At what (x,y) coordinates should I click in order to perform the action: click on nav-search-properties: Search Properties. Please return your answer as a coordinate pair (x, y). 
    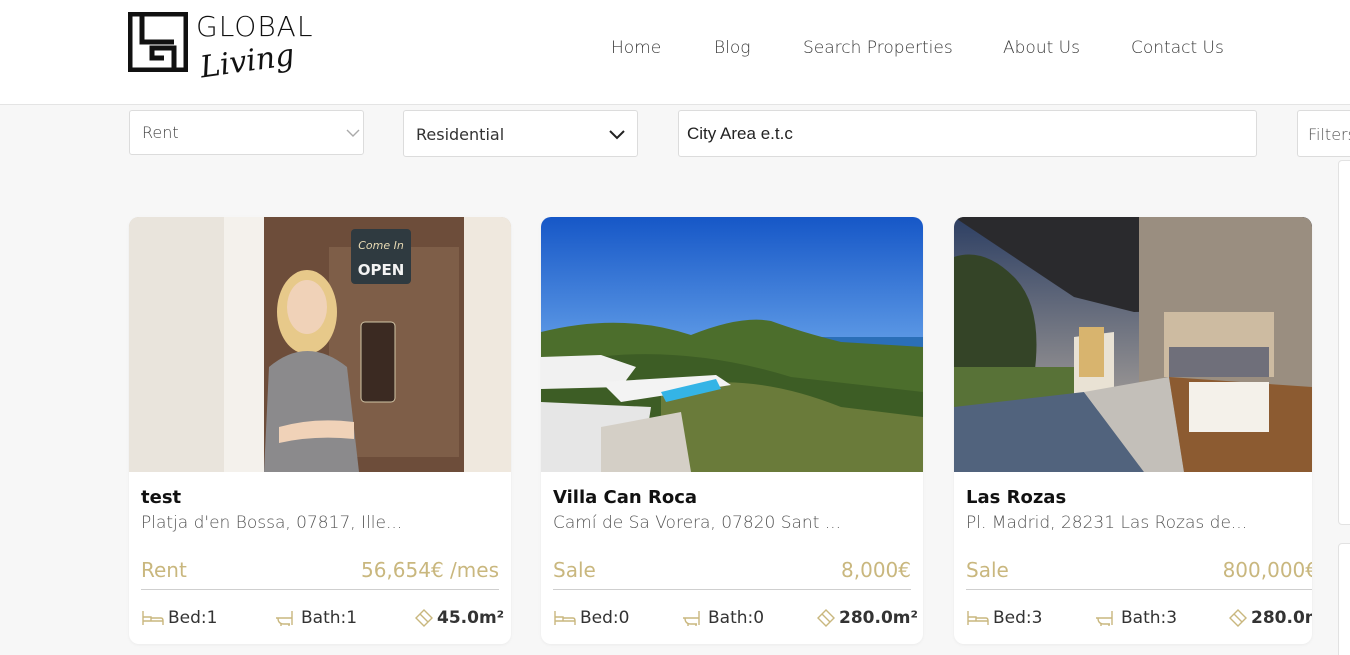
    Looking at the image, I should click on (878, 48).